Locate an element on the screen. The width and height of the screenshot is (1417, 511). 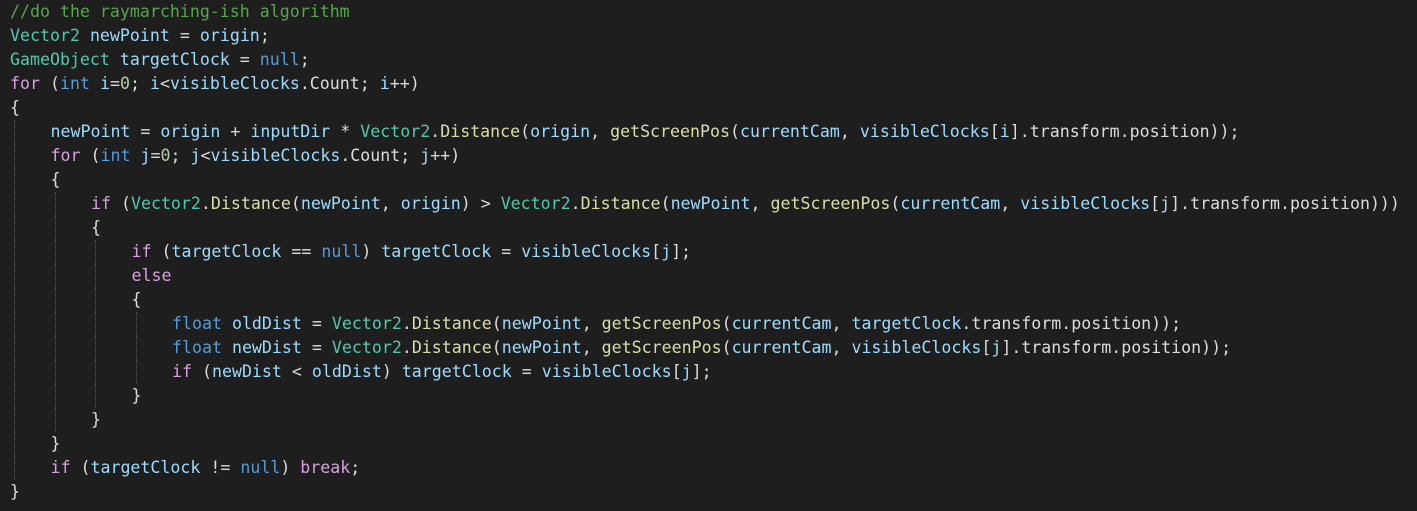
code-line-text: else is located at coordinates (152, 275).